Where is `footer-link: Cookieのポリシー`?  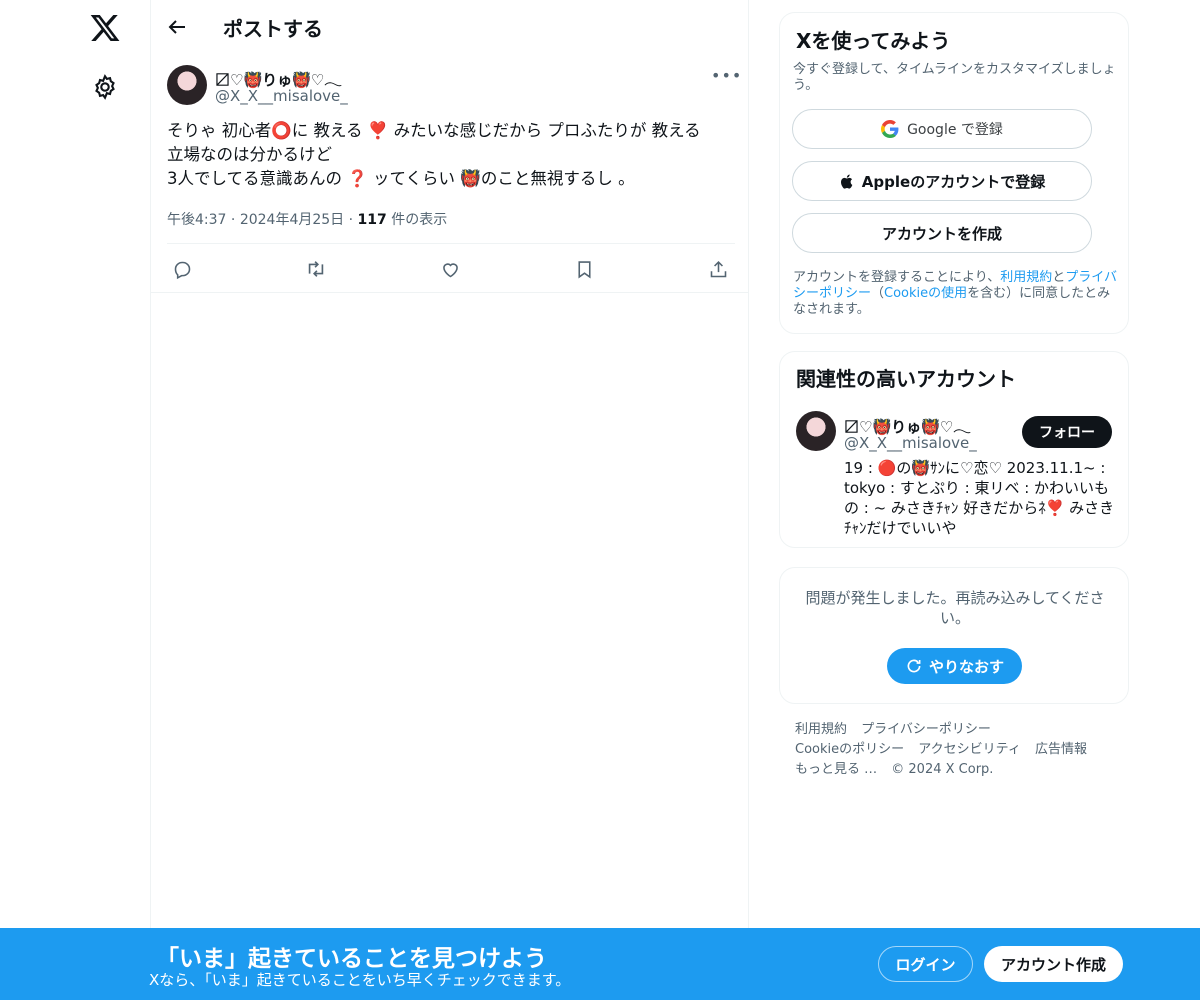
footer-link: Cookieのポリシー is located at coordinates (849, 749).